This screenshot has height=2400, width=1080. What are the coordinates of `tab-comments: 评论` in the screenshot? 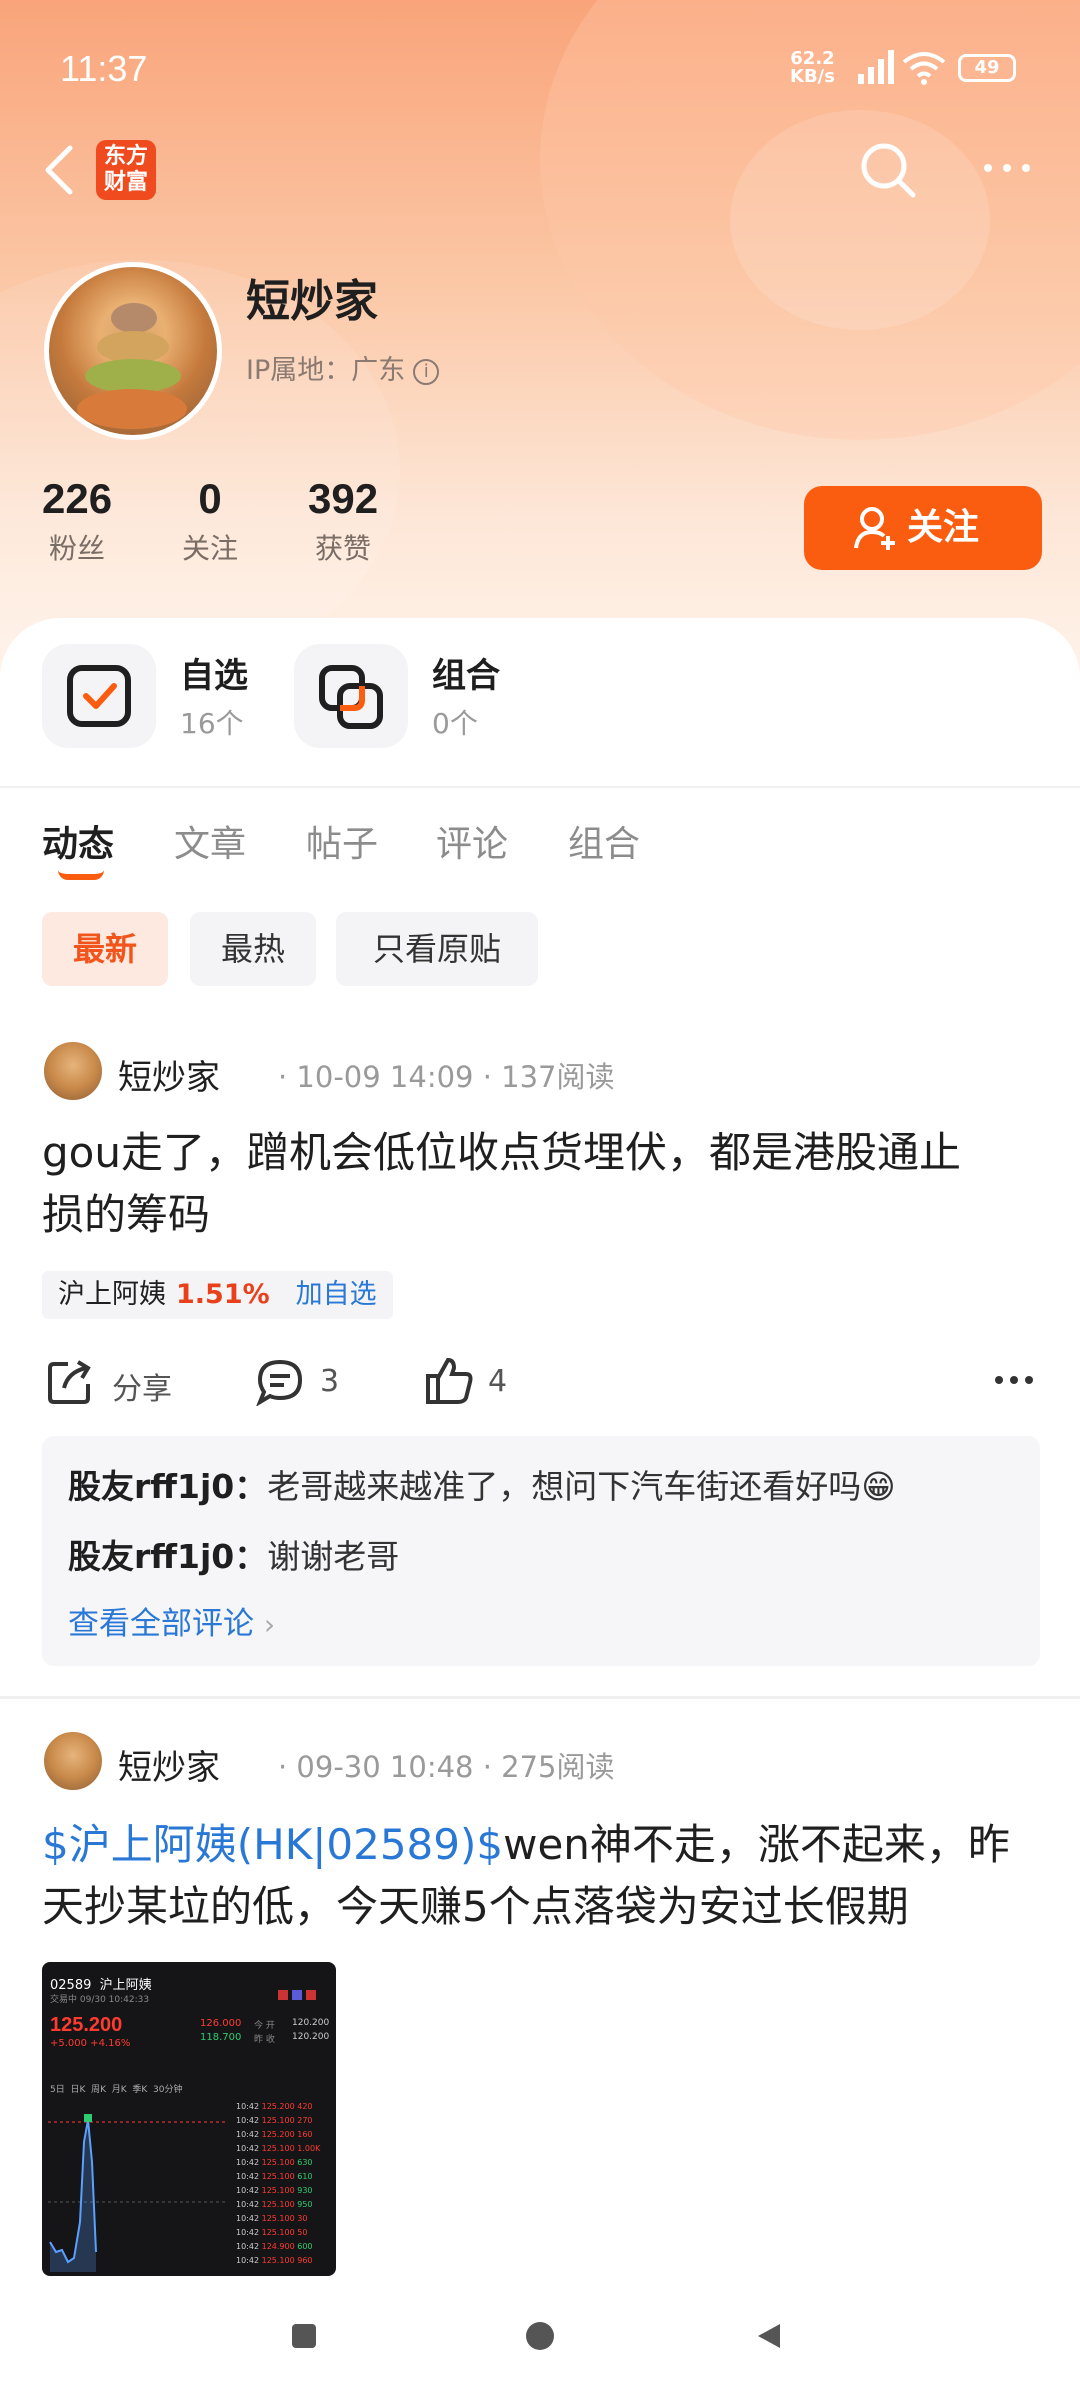 It's located at (472, 841).